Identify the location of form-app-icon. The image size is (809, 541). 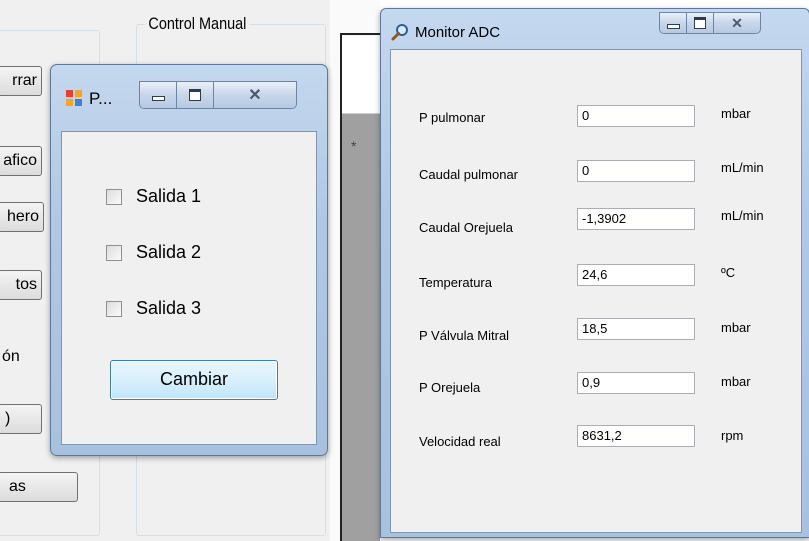
(74, 98).